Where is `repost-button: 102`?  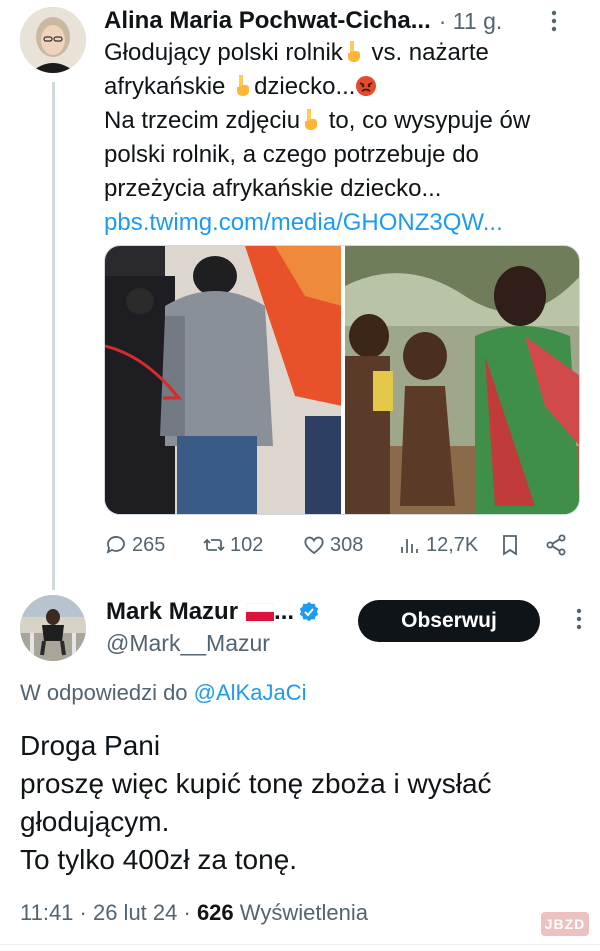 repost-button: 102 is located at coordinates (232, 545).